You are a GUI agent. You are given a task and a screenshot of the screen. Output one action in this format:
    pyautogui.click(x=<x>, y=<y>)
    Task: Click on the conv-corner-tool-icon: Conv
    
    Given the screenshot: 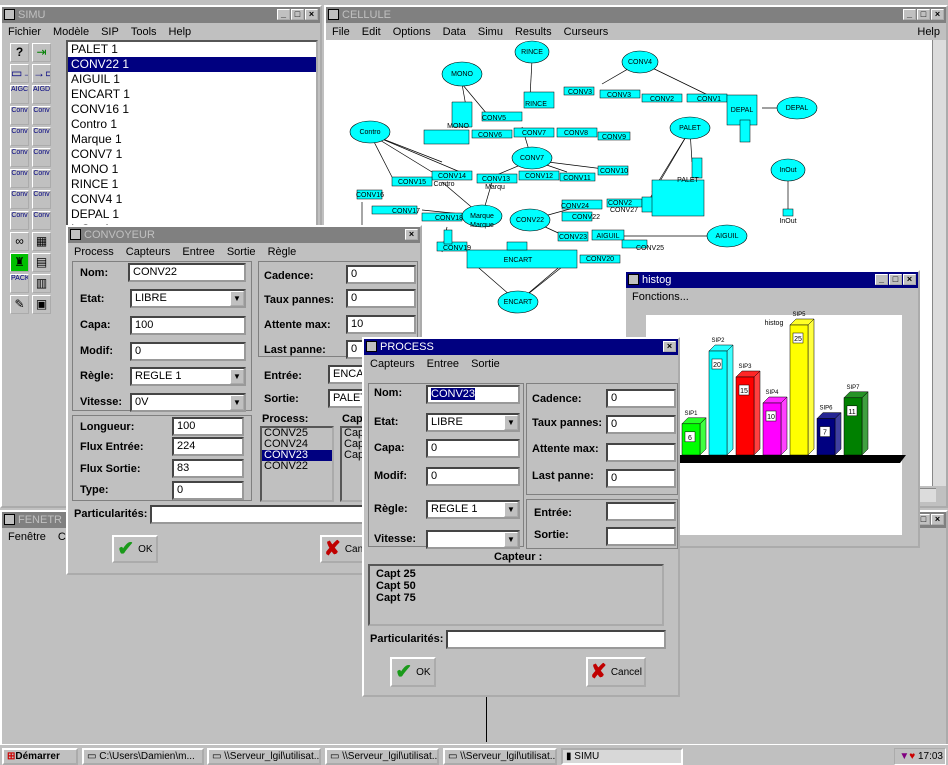 What is the action you would take?
    pyautogui.click(x=19, y=157)
    